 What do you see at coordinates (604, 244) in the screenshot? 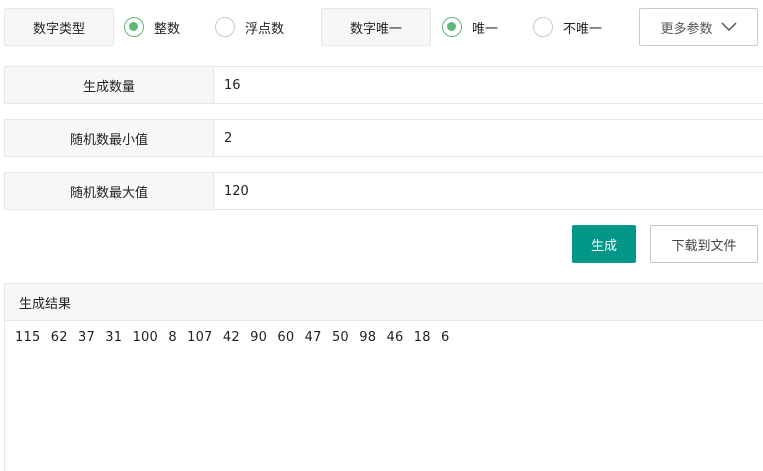
I see `generate-button: 生成` at bounding box center [604, 244].